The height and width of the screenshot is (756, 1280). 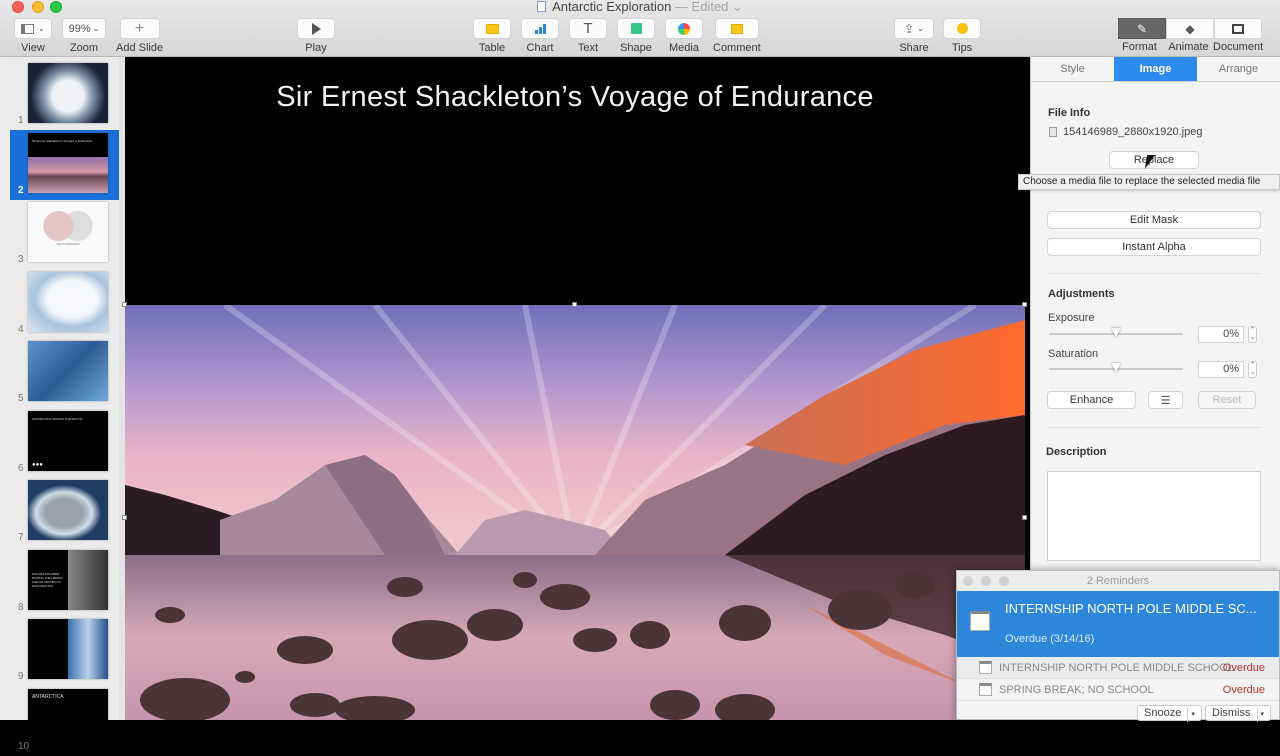 I want to click on comment-control: Comment, so click(x=737, y=36).